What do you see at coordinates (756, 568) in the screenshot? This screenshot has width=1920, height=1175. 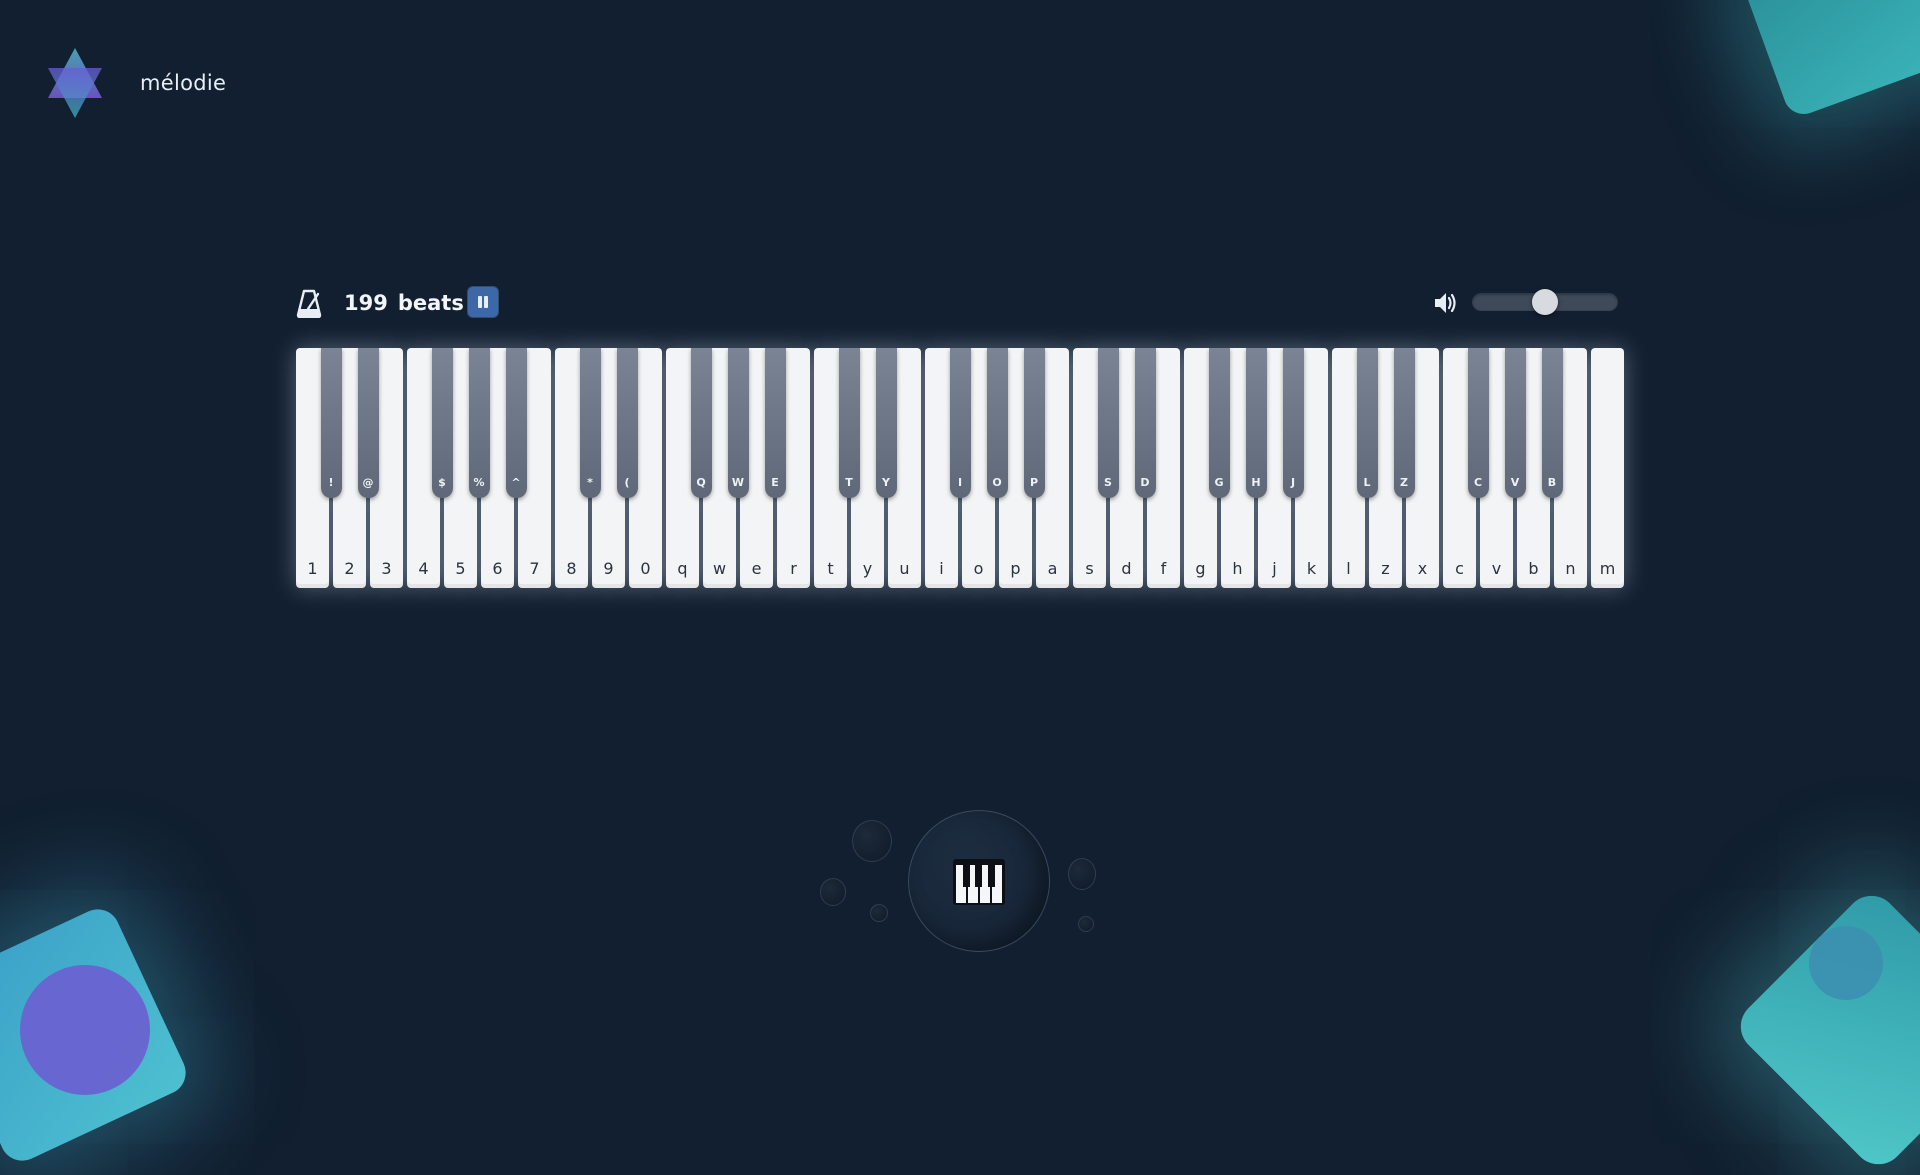 I see `white-key-label: e` at bounding box center [756, 568].